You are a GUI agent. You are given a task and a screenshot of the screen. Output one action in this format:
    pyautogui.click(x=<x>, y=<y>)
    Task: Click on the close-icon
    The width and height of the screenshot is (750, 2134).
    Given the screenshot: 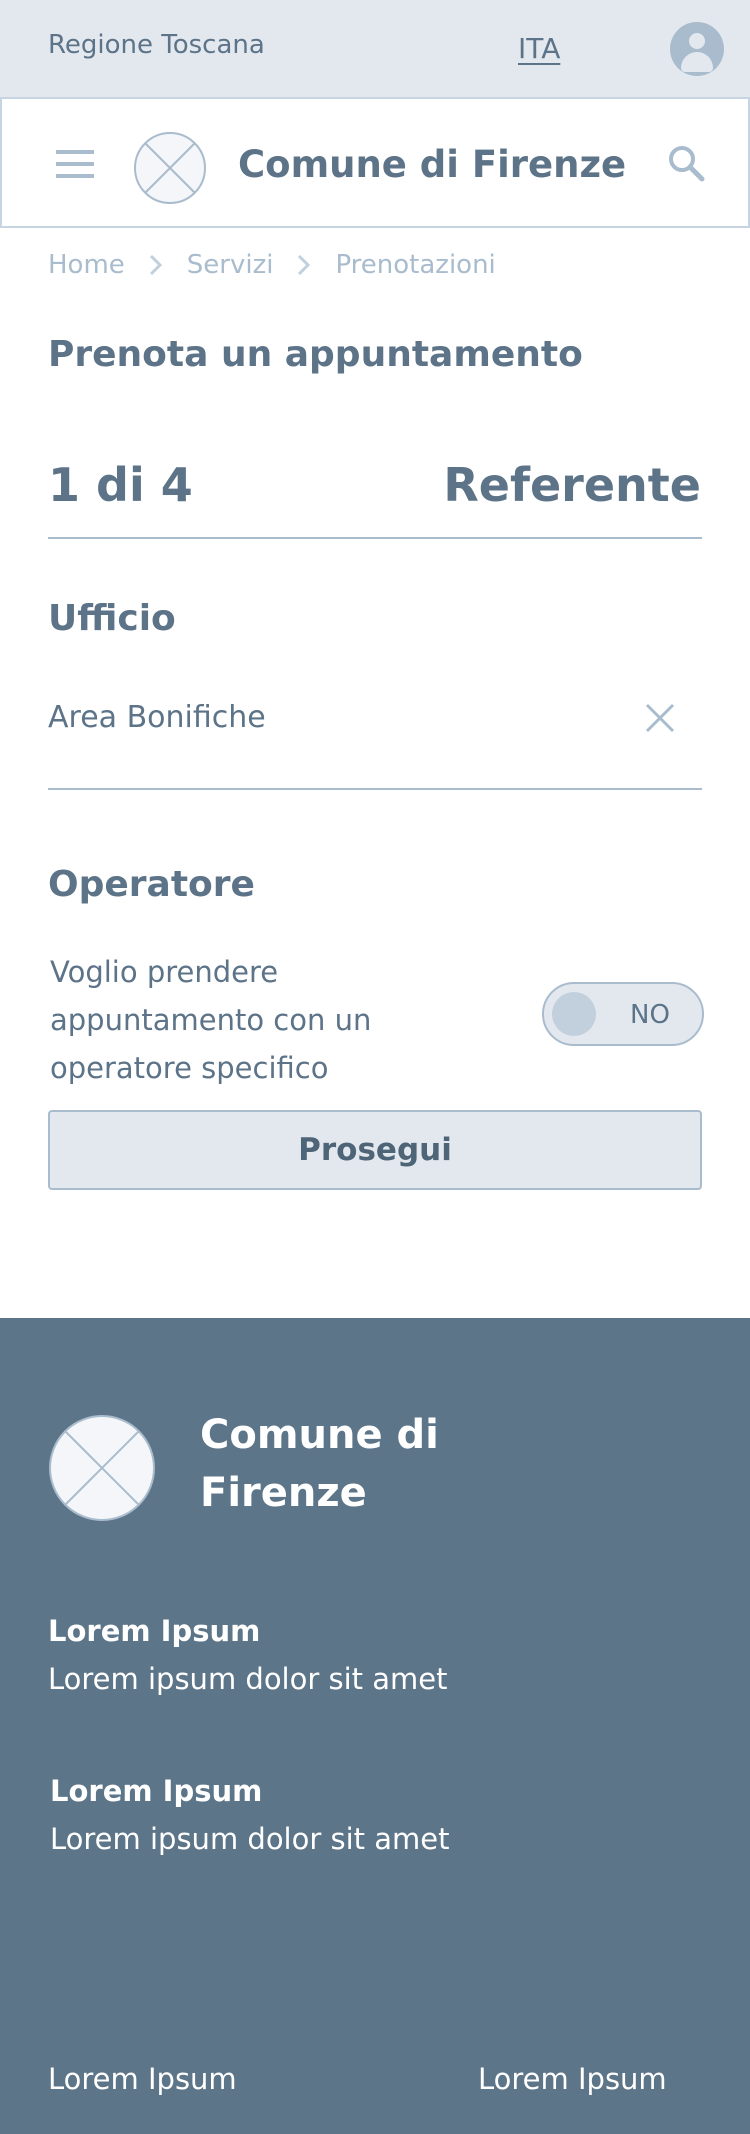 What is the action you would take?
    pyautogui.click(x=660, y=718)
    